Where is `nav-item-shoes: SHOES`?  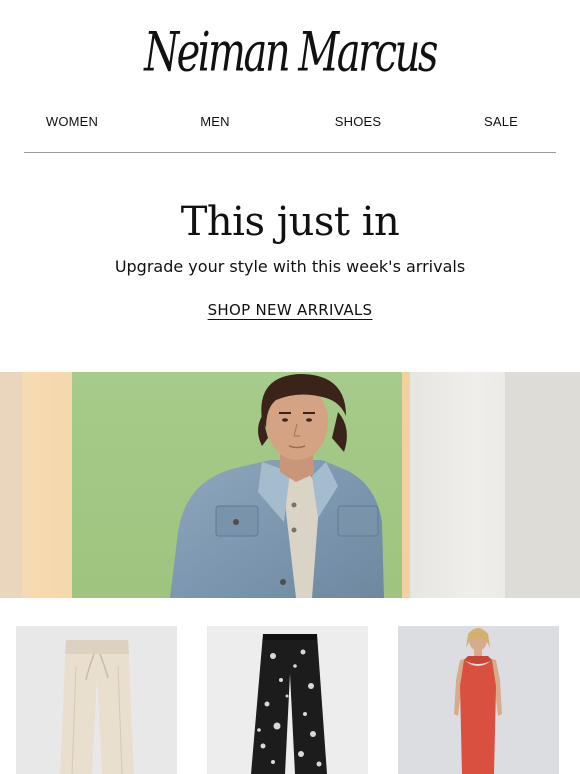 nav-item-shoes: SHOES is located at coordinates (358, 121).